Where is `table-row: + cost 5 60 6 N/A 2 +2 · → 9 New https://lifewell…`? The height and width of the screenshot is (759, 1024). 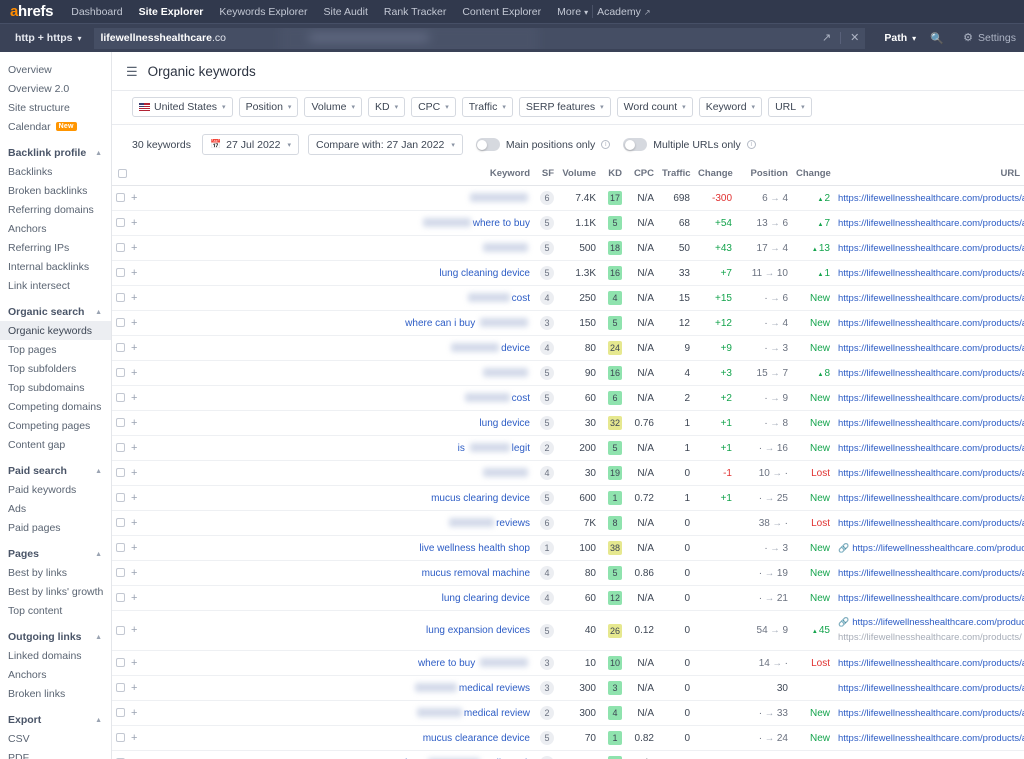
table-row: + cost 5 60 6 N/A 2 +2 · → 9 New https://lifewell… is located at coordinates (568, 398).